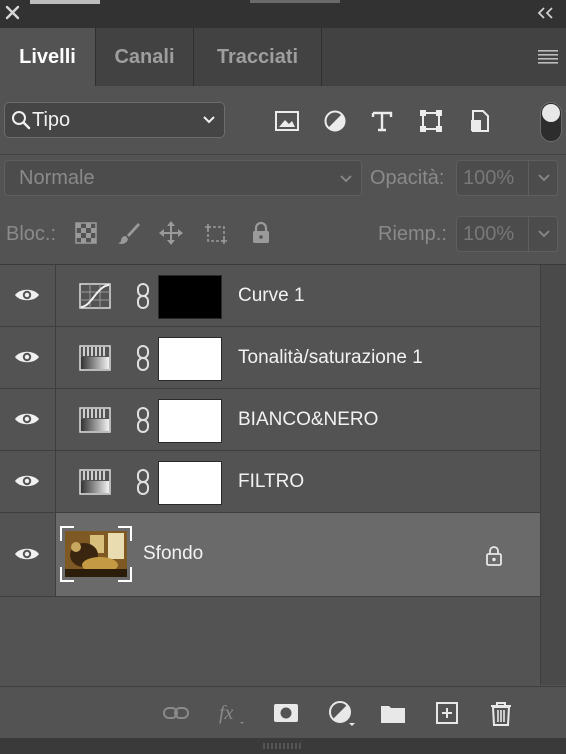 The height and width of the screenshot is (754, 566). Describe the element at coordinates (407, 178) in the screenshot. I see `opacity-label: Opacità:` at that location.